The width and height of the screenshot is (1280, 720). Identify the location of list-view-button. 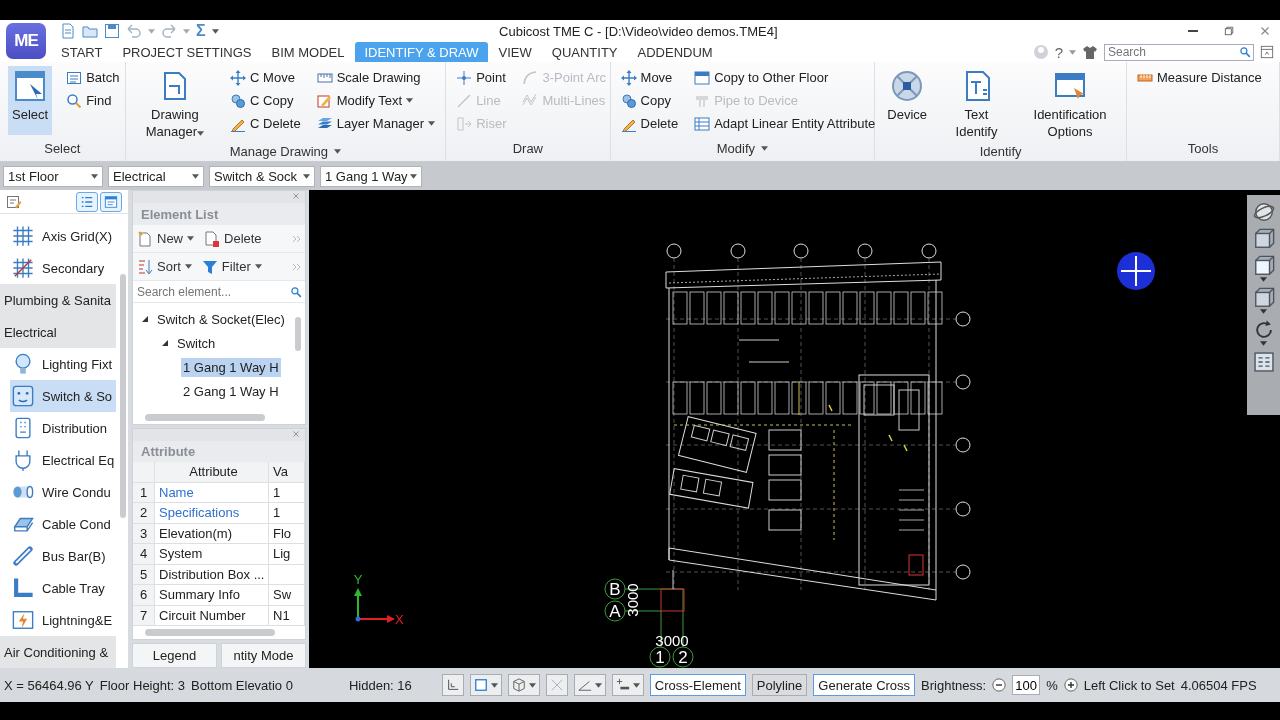
(87, 201).